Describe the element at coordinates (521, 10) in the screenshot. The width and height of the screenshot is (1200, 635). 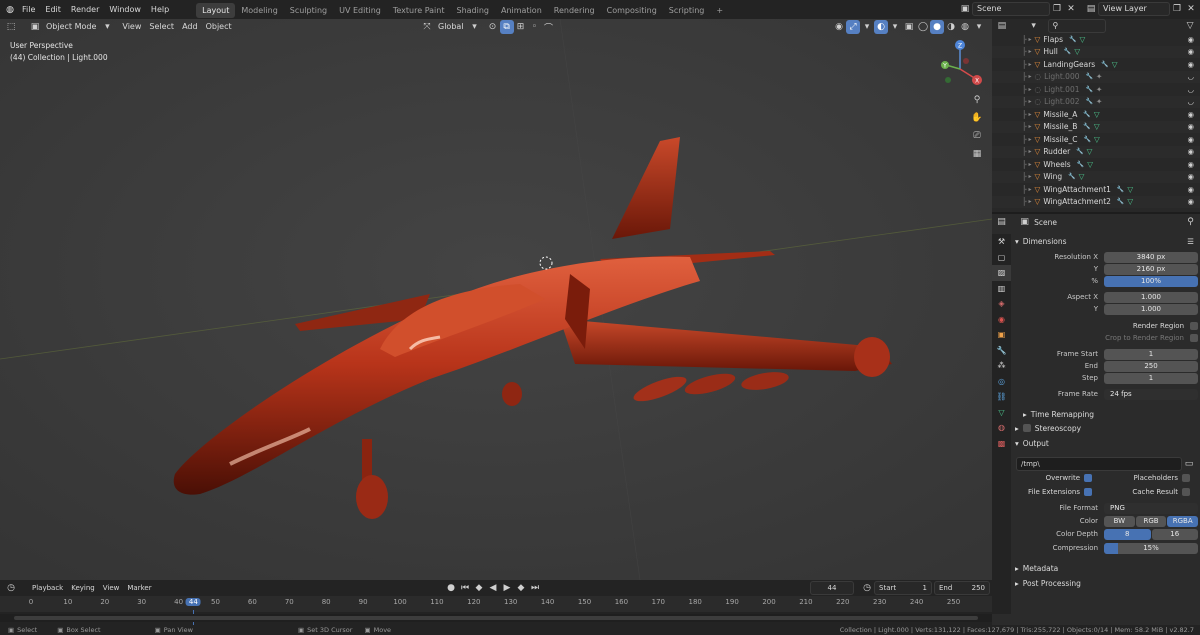
I see `tab-animation: Animation` at that location.